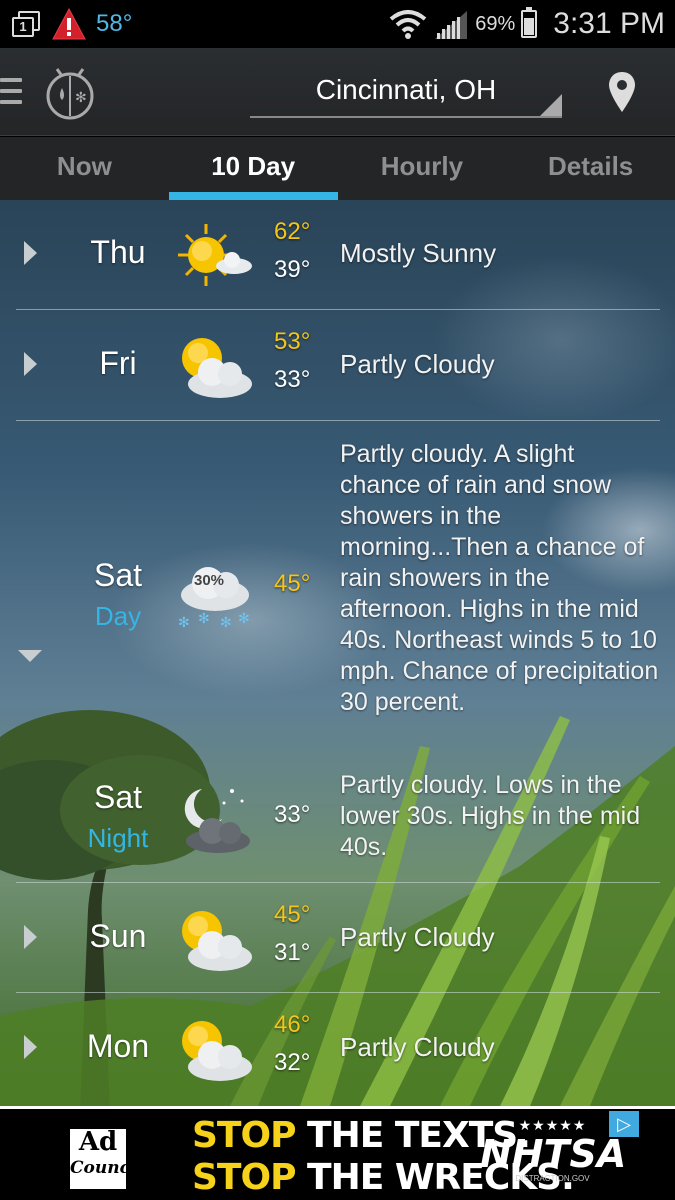 The width and height of the screenshot is (675, 1200). Describe the element at coordinates (215, 255) in the screenshot. I see `mostly-sunny-icon` at that location.